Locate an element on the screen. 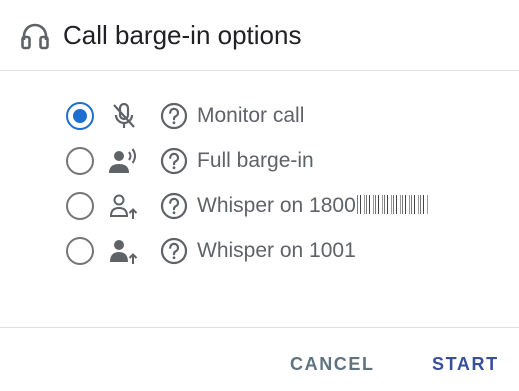  person-arrow-up-icon is located at coordinates (124, 252).